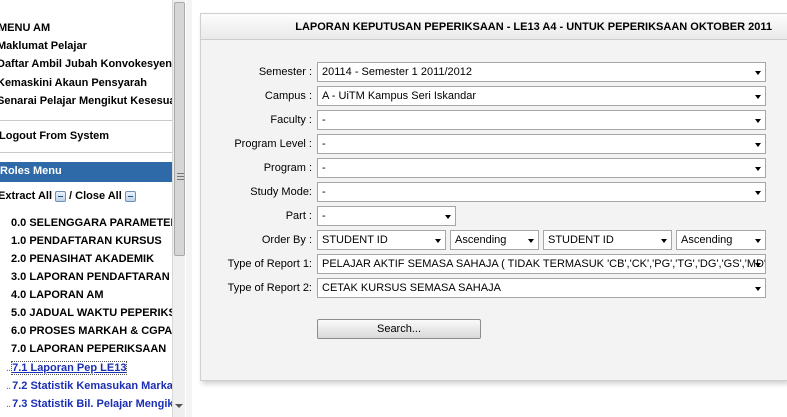  Describe the element at coordinates (541, 96) in the screenshot. I see `campus-select: A - UiTM Kampus Seri Iskandar` at that location.